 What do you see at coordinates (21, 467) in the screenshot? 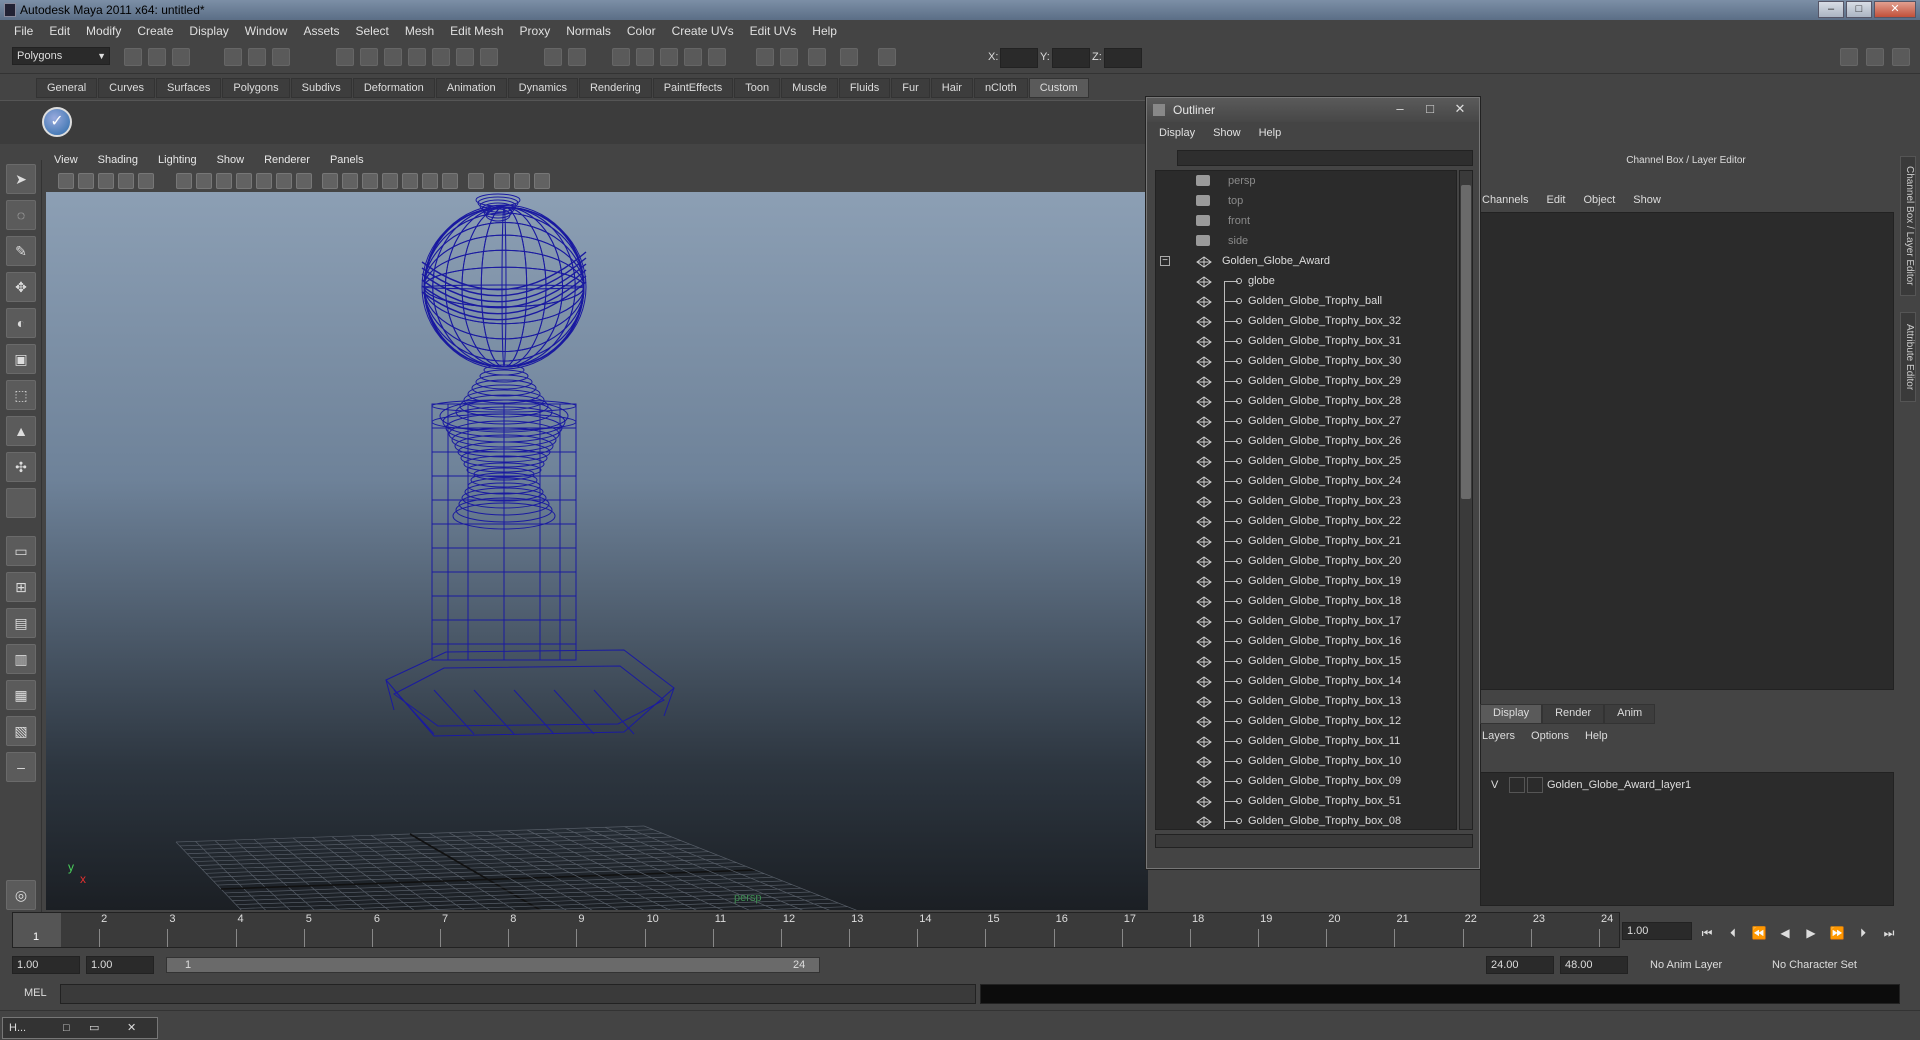
I see `show-manipulator-icon: ✣` at bounding box center [21, 467].